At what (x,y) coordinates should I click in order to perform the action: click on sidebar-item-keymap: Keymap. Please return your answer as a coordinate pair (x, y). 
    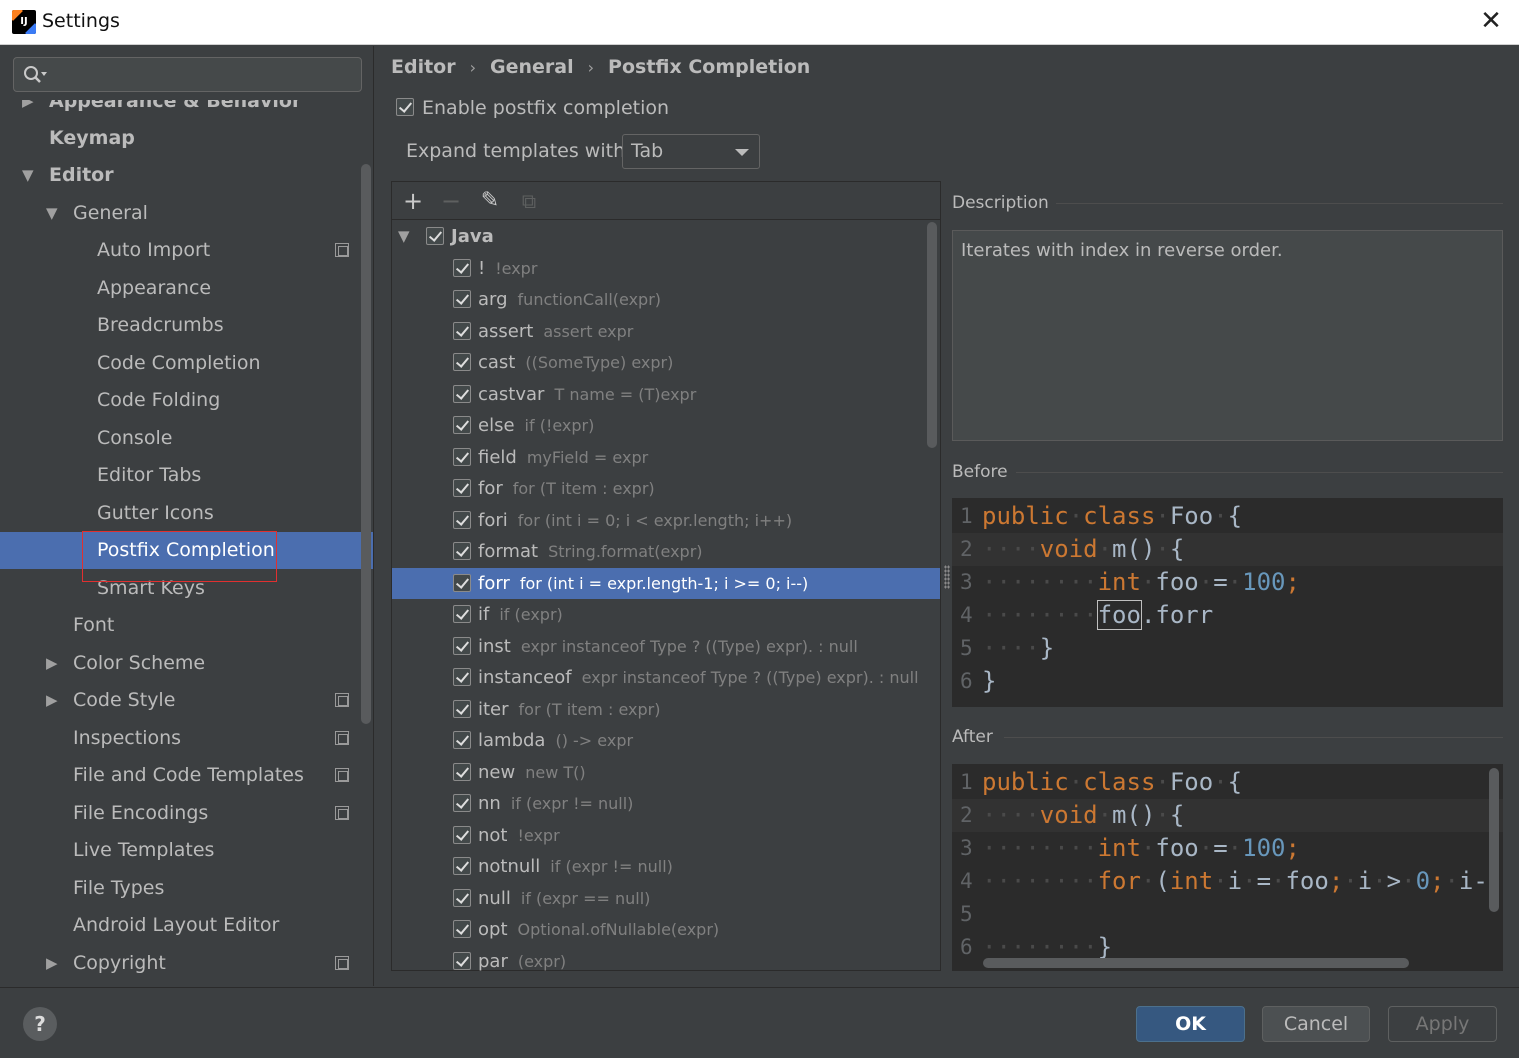
    Looking at the image, I should click on (186, 138).